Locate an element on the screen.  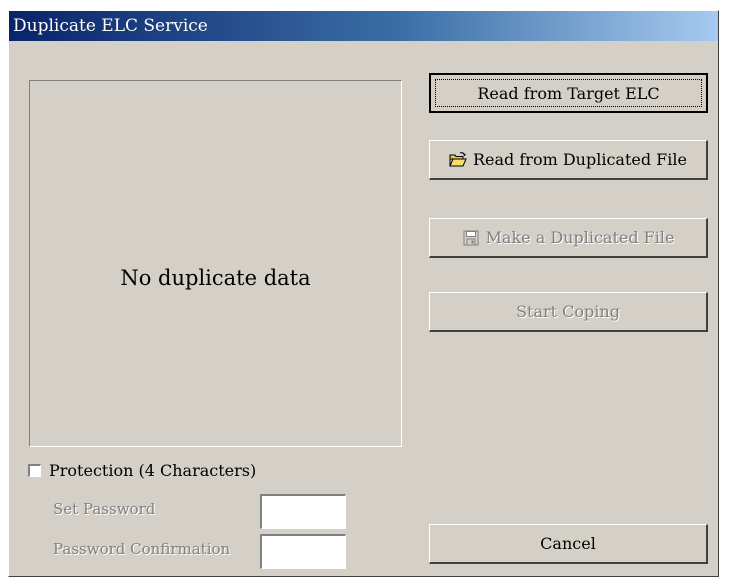
dialog-titlebar: Duplicate ELC Service is located at coordinates (363, 26).